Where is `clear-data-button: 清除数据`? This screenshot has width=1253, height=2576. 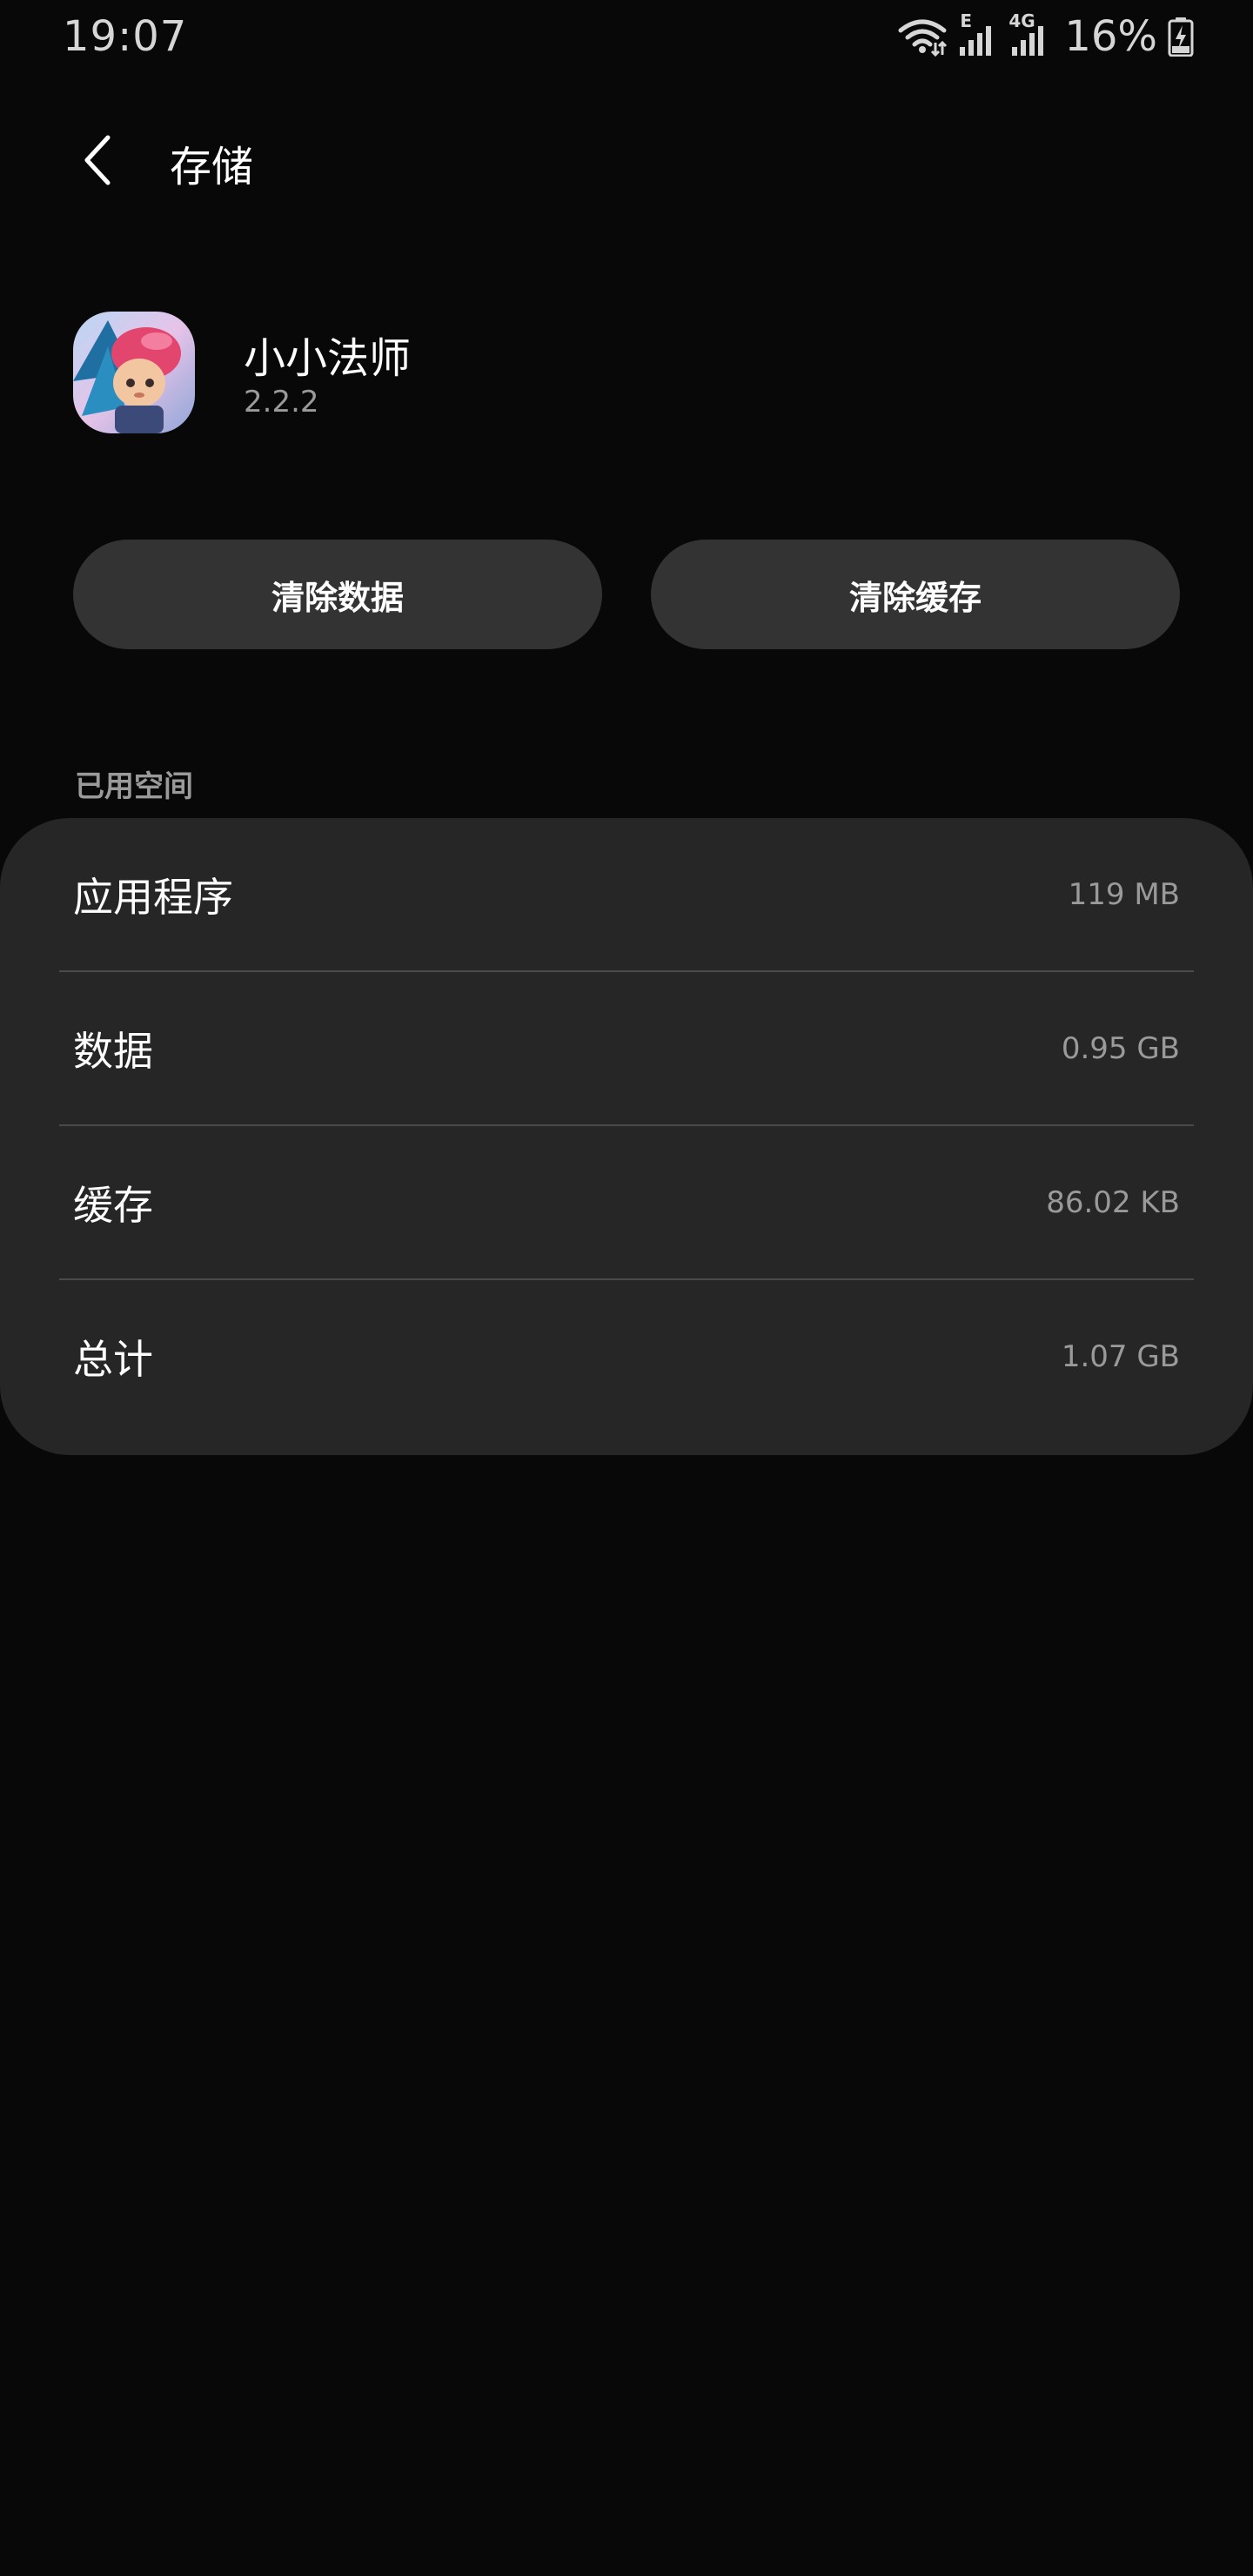 clear-data-button: 清除数据 is located at coordinates (337, 594).